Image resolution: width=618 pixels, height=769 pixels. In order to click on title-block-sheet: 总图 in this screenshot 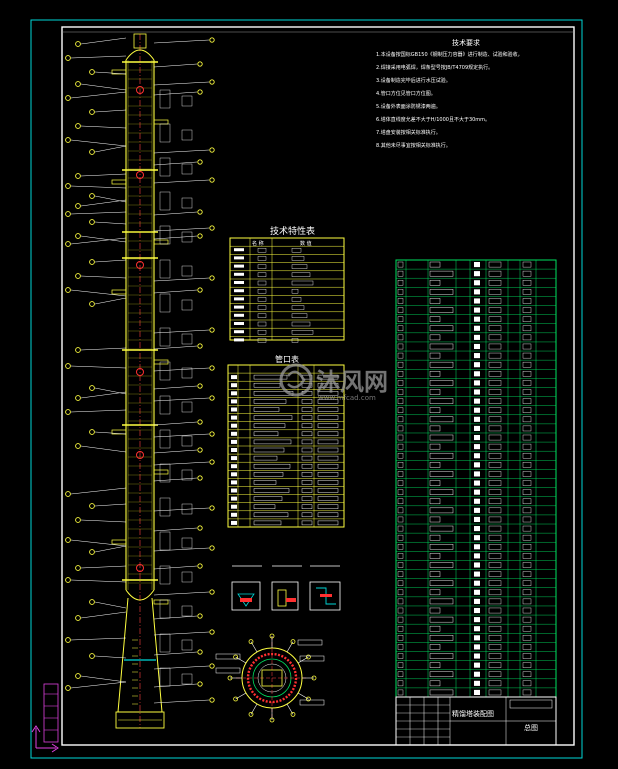, I will do `click(531, 727)`.